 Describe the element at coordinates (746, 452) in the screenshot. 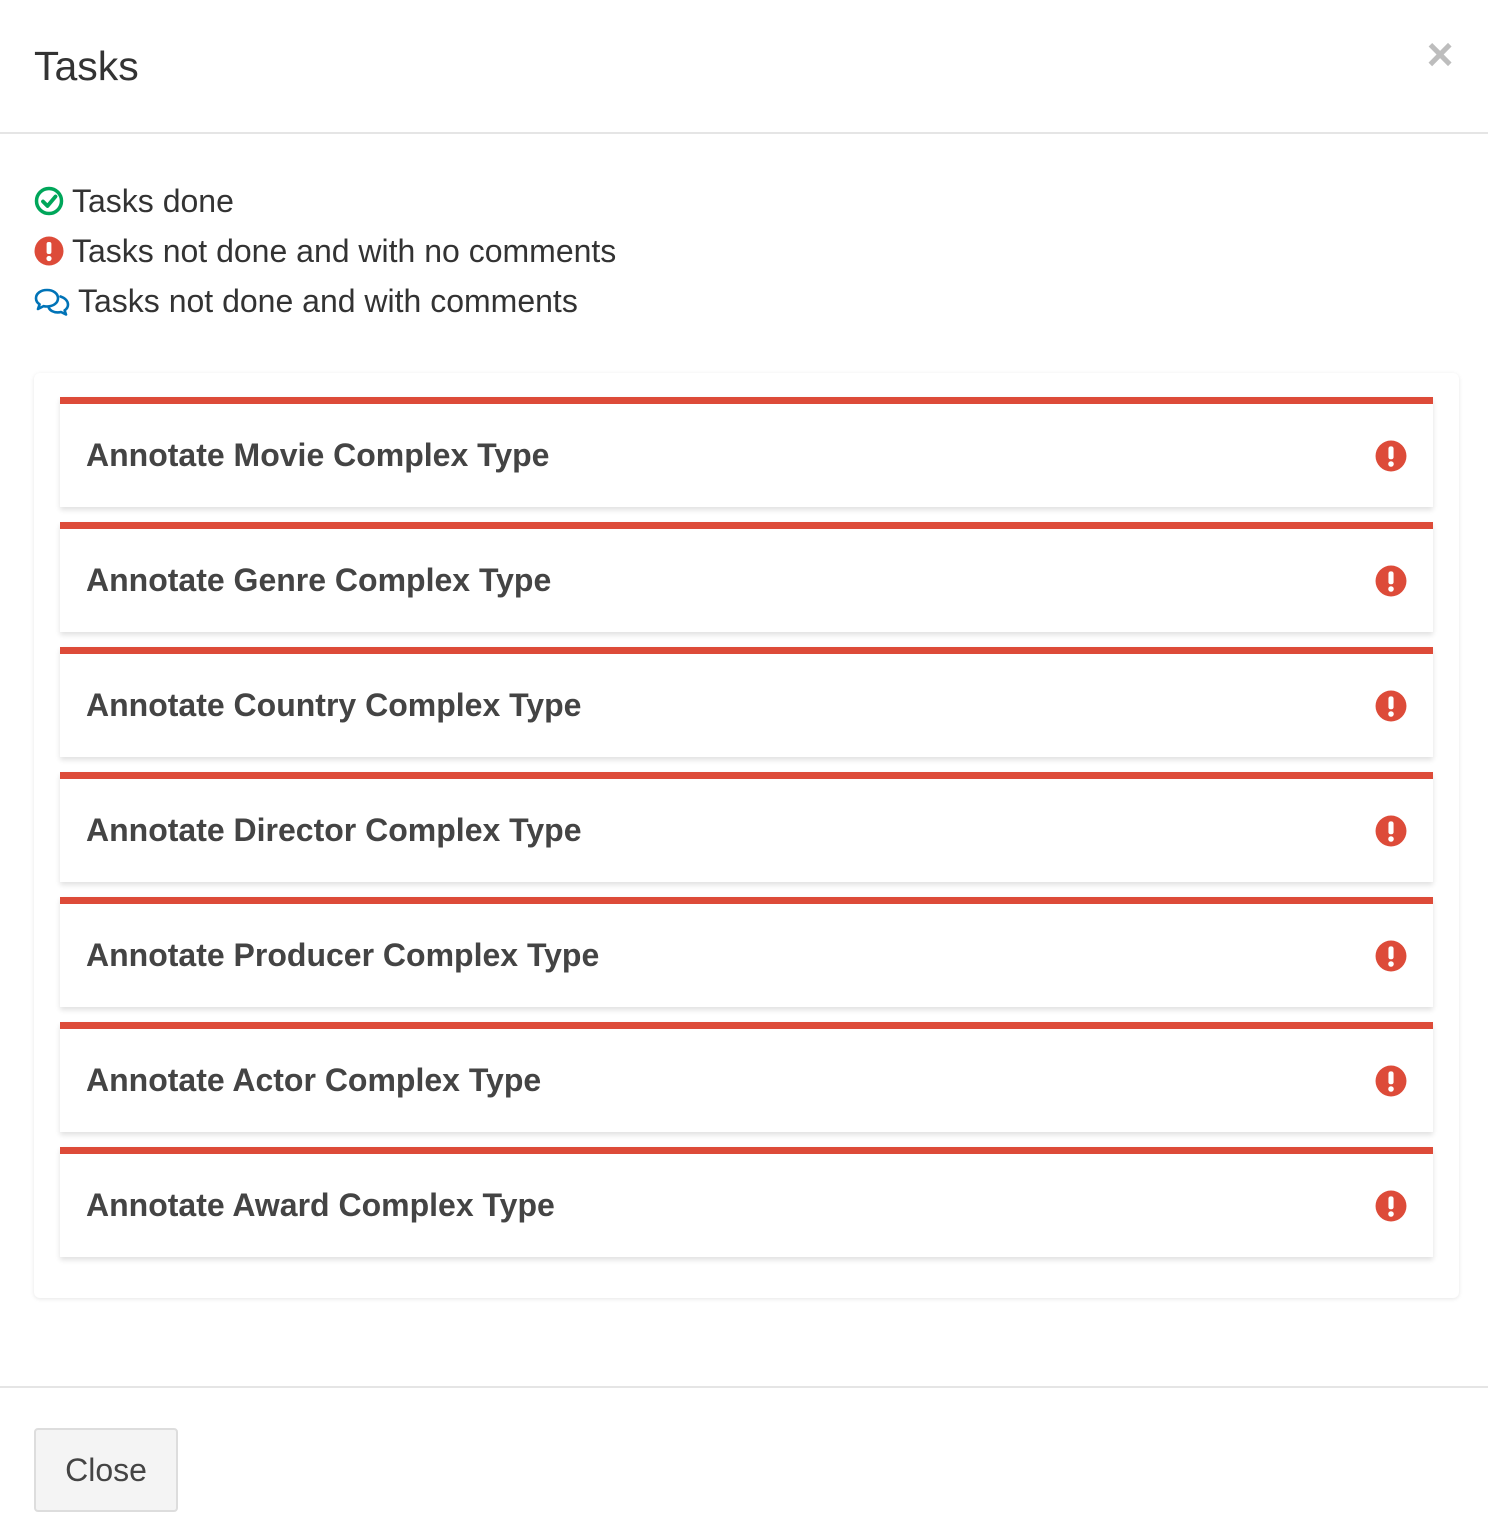

I see `task-item-movie: Annotate Movie Complex Type` at that location.